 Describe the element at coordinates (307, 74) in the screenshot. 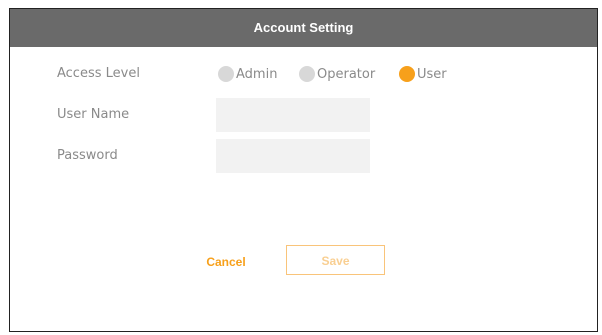

I see `radio-operator-indicator` at that location.